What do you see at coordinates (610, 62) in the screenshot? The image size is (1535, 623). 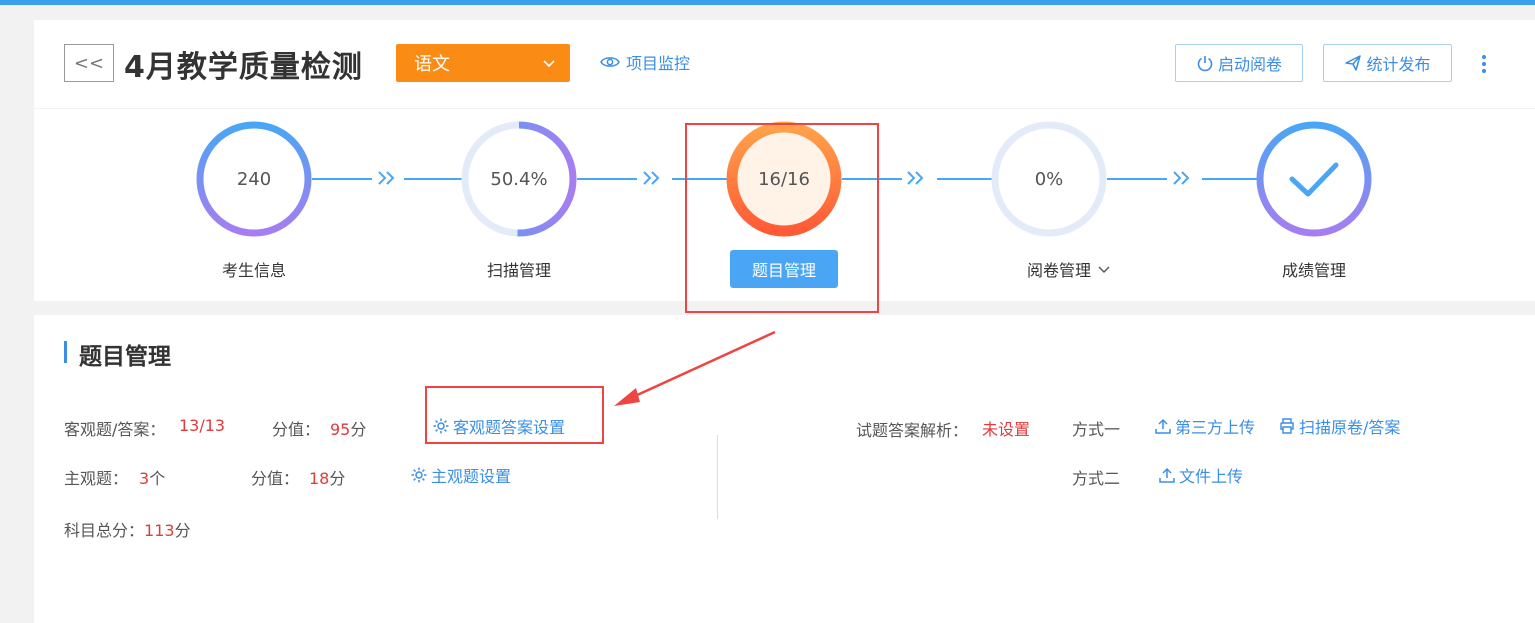 I see `eye-icon` at bounding box center [610, 62].